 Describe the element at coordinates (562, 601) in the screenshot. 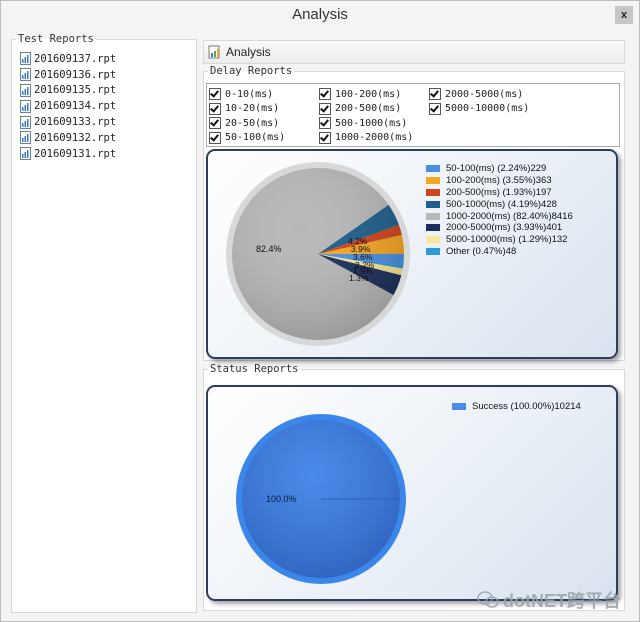

I see `watermark-text: dotNET跨平台` at that location.